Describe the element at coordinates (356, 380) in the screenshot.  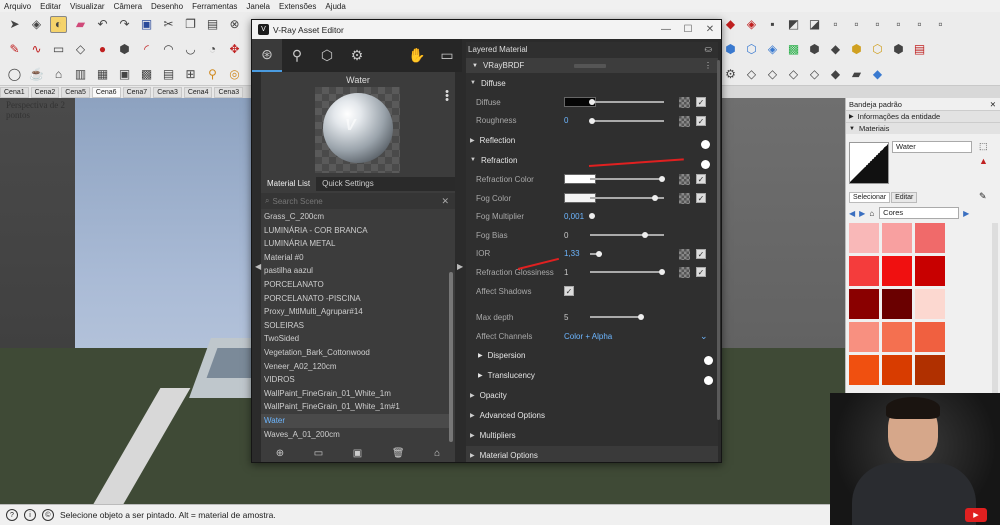
I see `list-item: VIDROS` at that location.